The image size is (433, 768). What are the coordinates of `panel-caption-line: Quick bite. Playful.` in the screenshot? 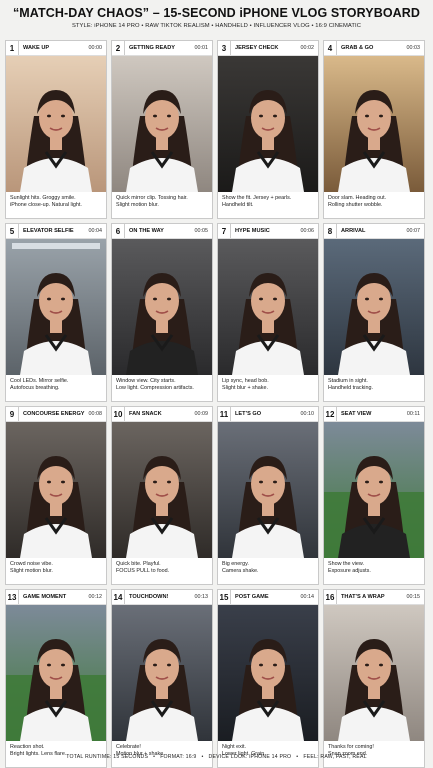 It's located at (138, 564).